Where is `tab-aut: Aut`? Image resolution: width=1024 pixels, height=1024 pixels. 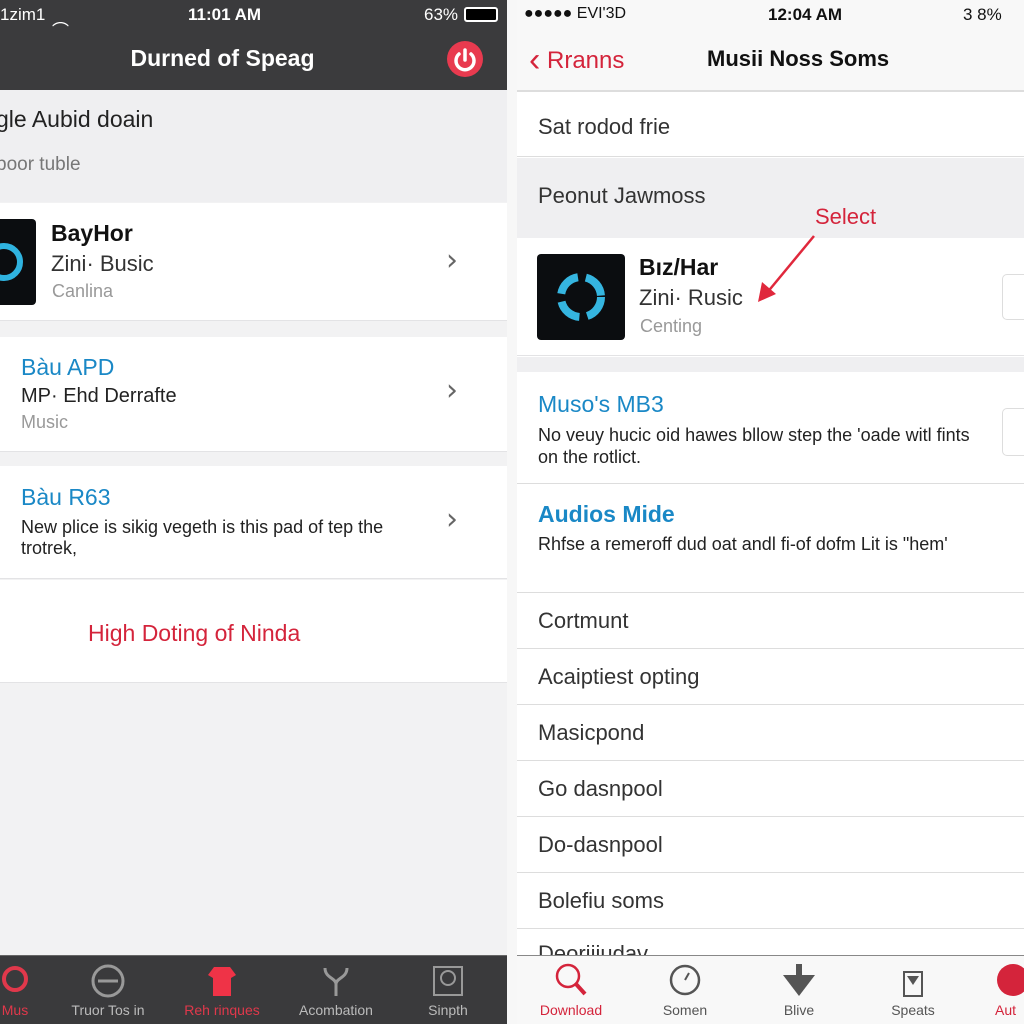 tab-aut: Aut is located at coordinates (1009, 990).